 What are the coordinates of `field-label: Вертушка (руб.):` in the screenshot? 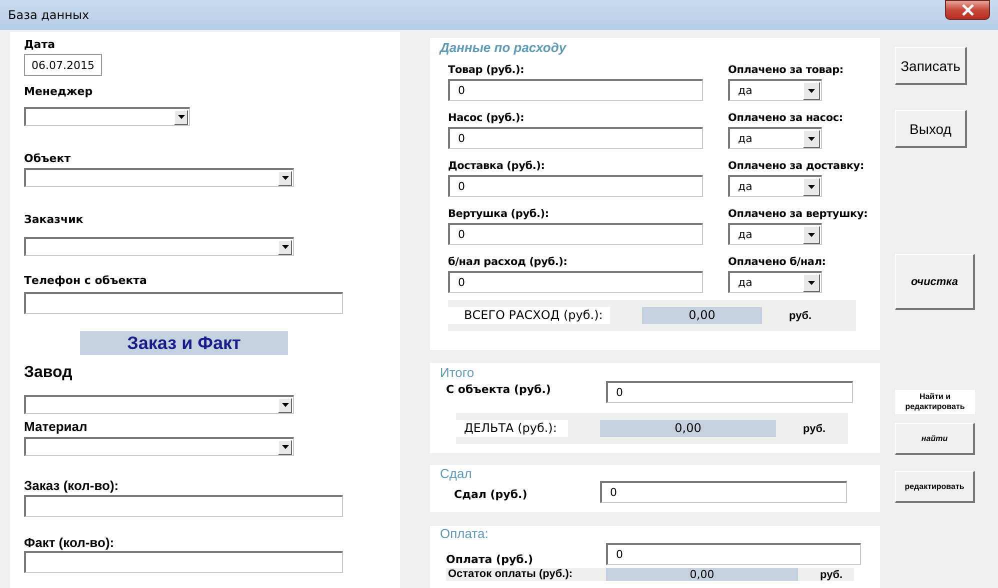 It's located at (498, 214).